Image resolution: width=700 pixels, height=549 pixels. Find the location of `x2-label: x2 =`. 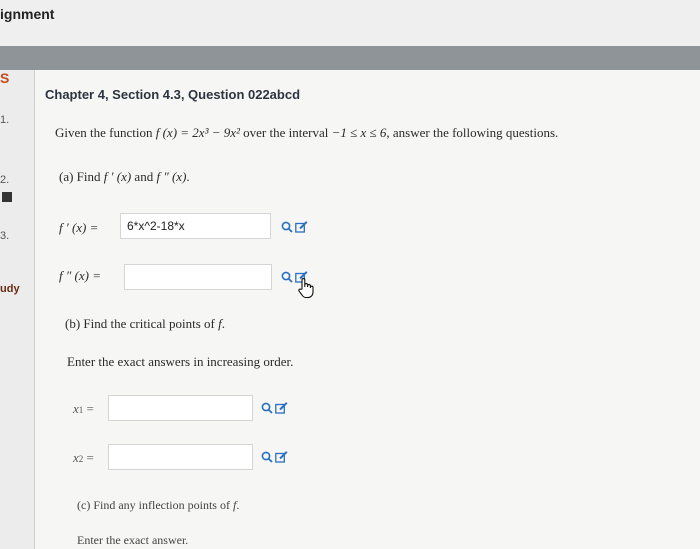

x2-label: x2 = is located at coordinates (83, 458).